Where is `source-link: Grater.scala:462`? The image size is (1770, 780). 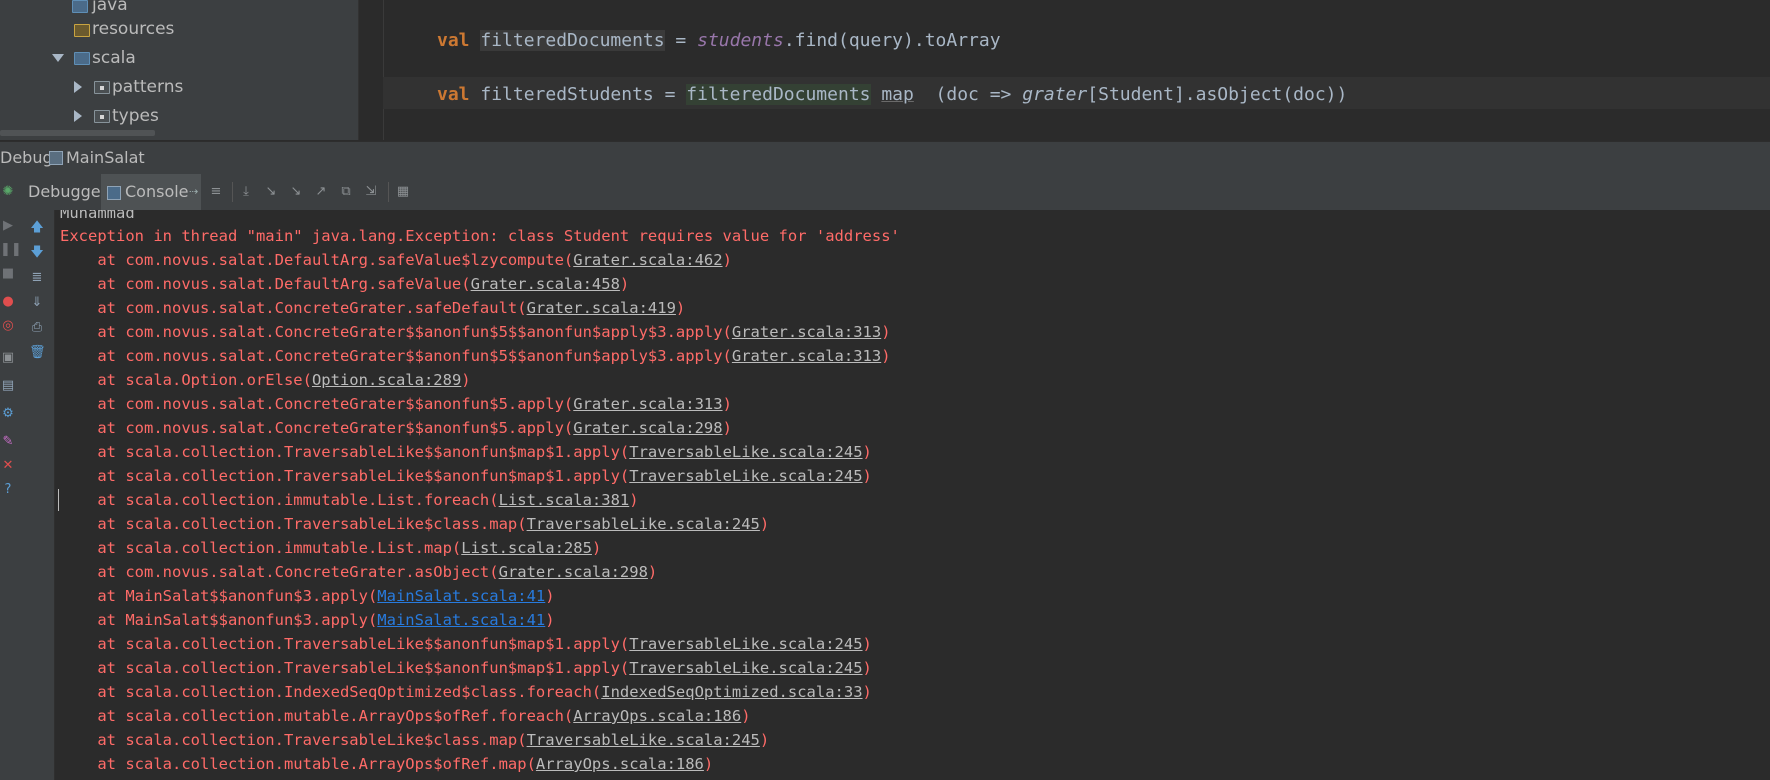
source-link: Grater.scala:462 is located at coordinates (647, 260).